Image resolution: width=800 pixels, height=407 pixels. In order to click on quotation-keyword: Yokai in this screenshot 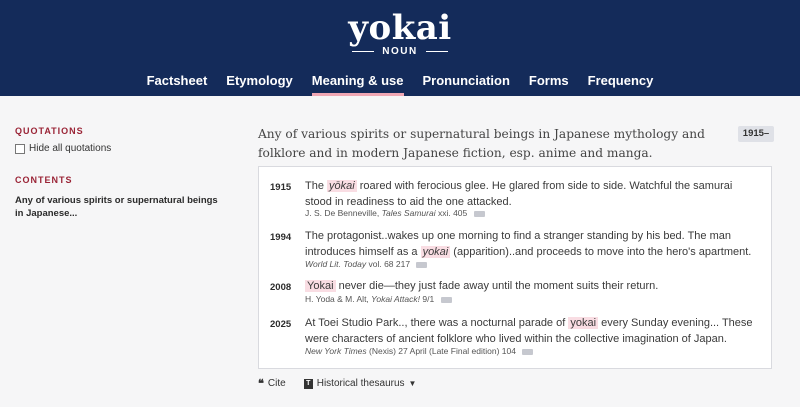, I will do `click(320, 286)`.